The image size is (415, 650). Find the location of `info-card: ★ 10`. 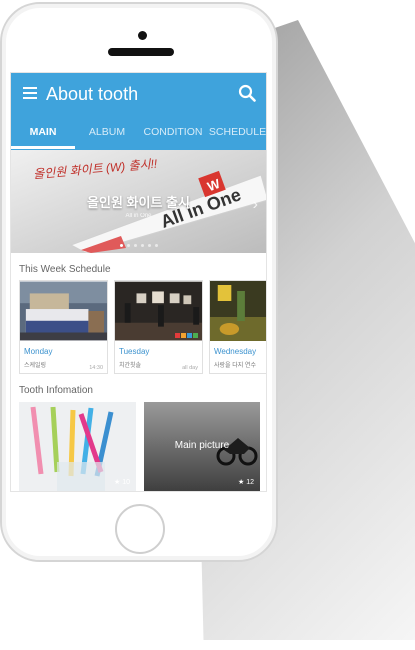

info-card: ★ 10 is located at coordinates (77, 446).